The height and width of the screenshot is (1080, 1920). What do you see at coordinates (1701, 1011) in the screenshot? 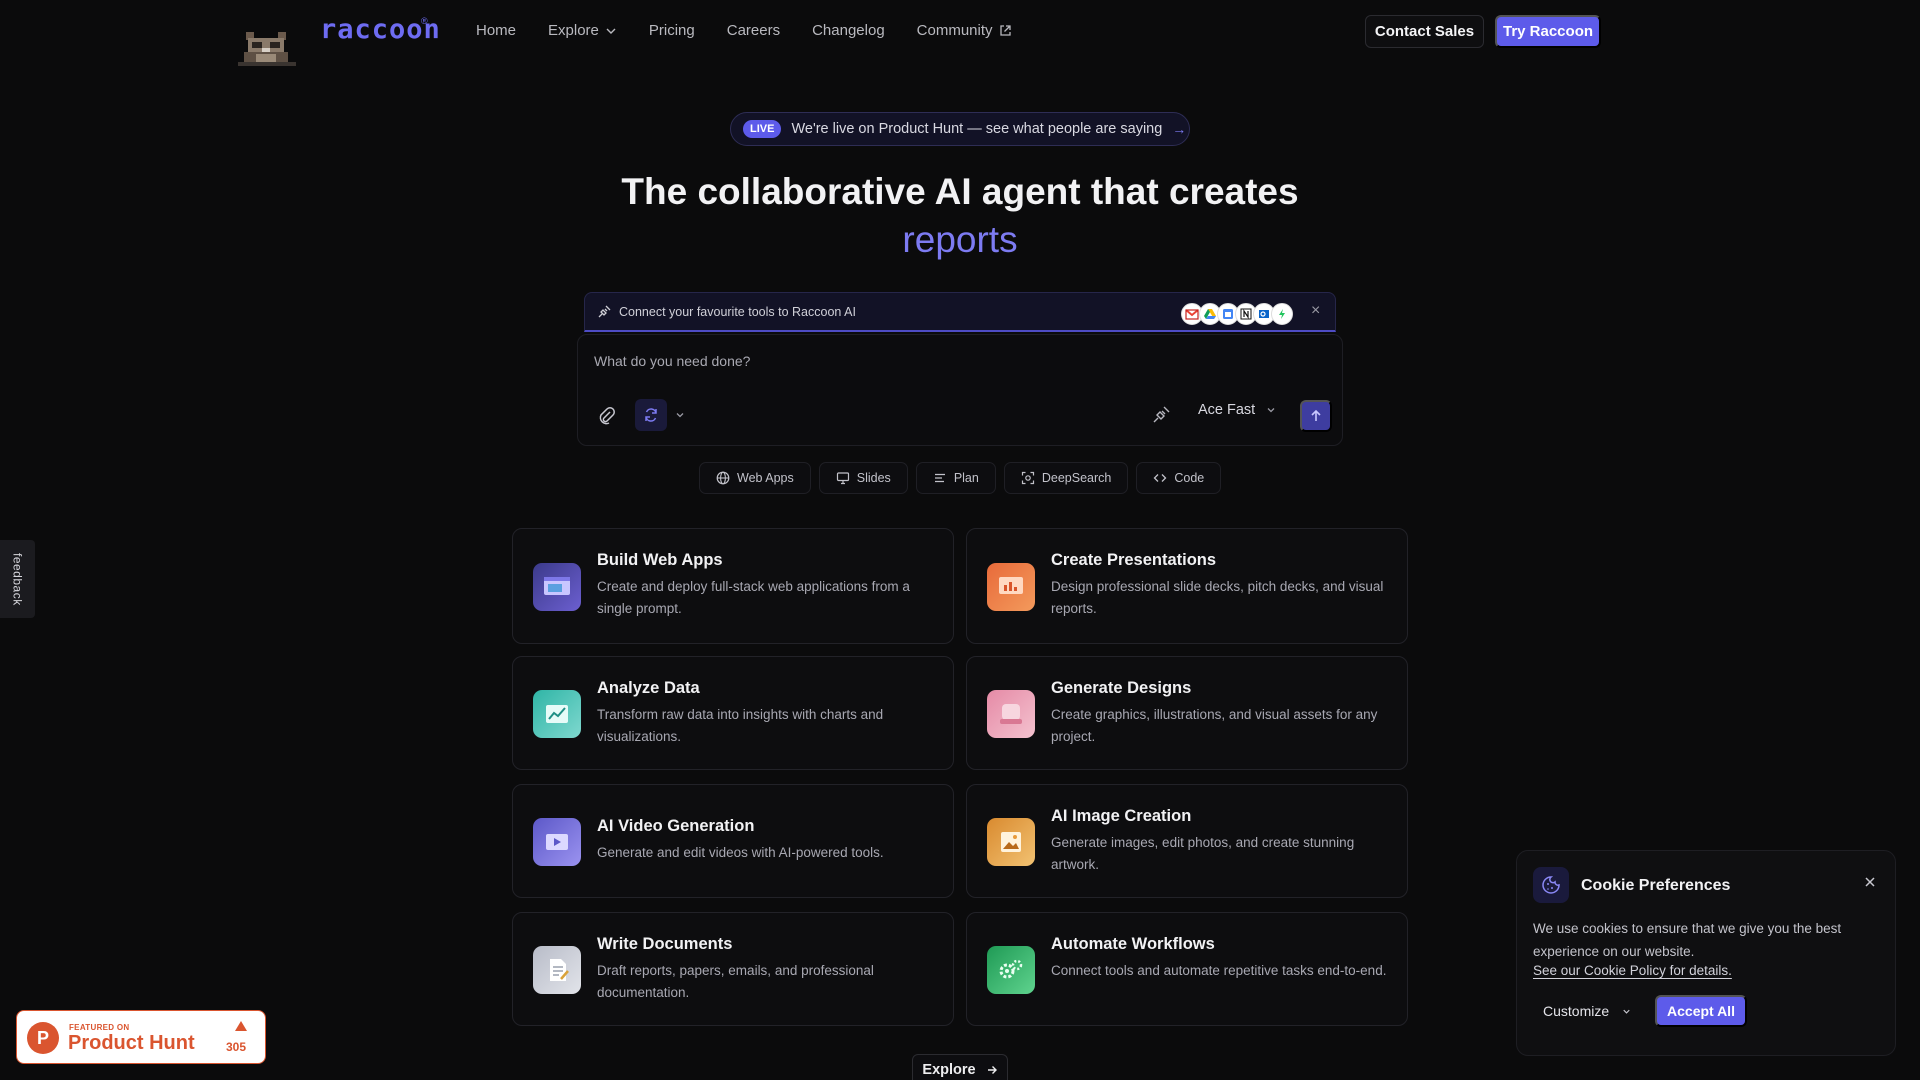
I see `accept-all-button: Accept All` at bounding box center [1701, 1011].